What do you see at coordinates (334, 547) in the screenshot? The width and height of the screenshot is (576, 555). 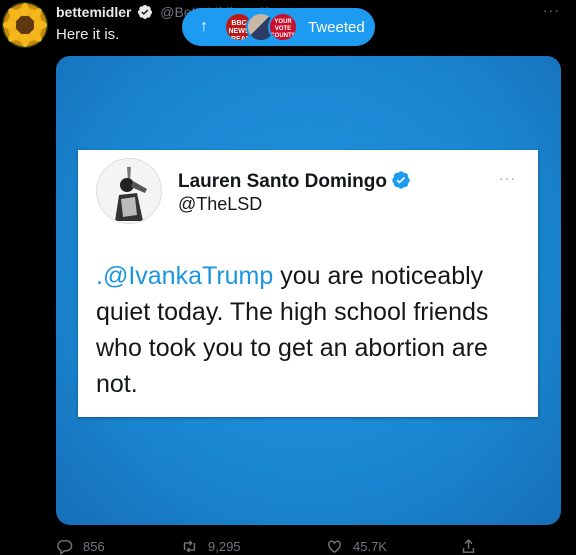 I see `heart-icon` at bounding box center [334, 547].